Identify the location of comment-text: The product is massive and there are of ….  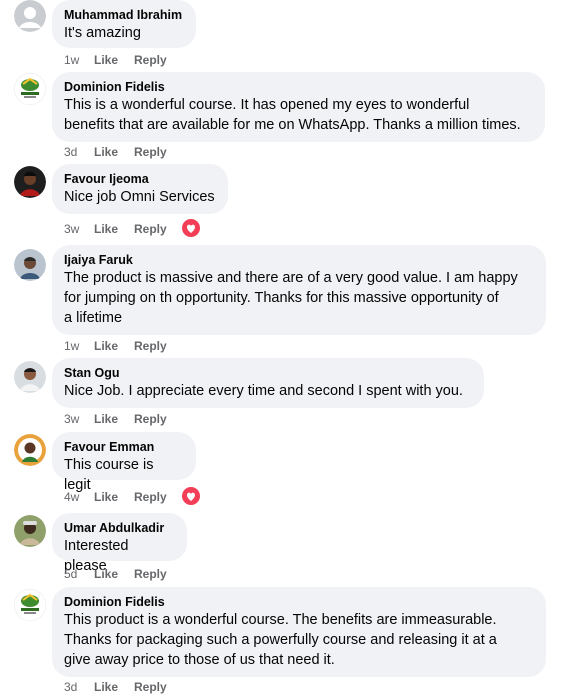
(291, 298).